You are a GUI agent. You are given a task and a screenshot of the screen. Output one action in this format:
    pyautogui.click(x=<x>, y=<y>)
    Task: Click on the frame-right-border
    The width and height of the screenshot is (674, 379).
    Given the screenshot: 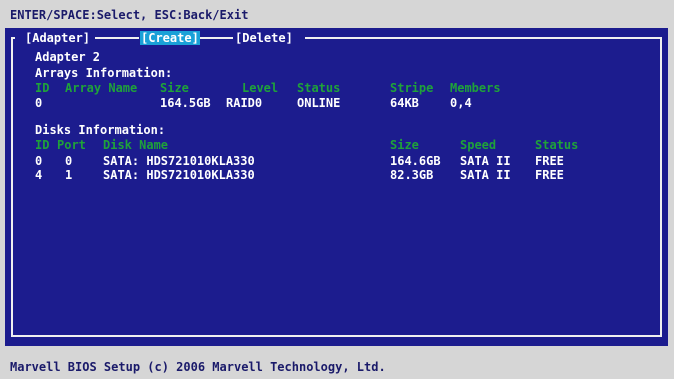 What is the action you would take?
    pyautogui.click(x=661, y=187)
    